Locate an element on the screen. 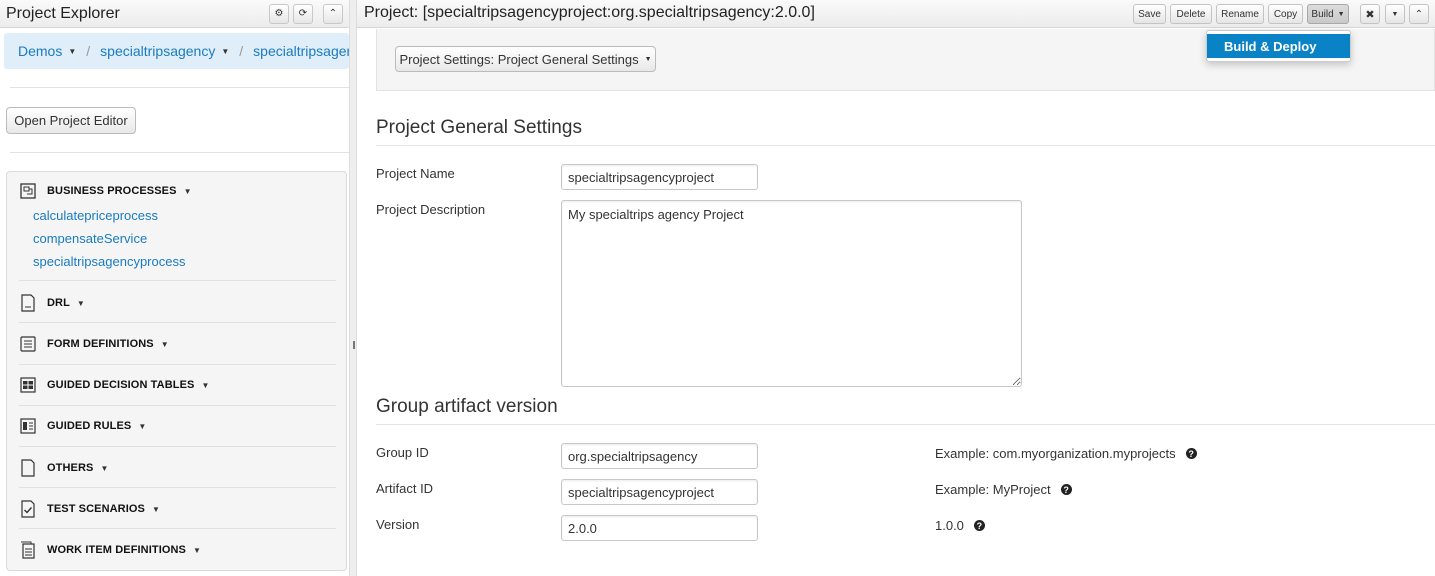 Image resolution: width=1435 pixels, height=576 pixels. category-test-scenarios: TEST SCENARIOS ▼ is located at coordinates (177, 509).